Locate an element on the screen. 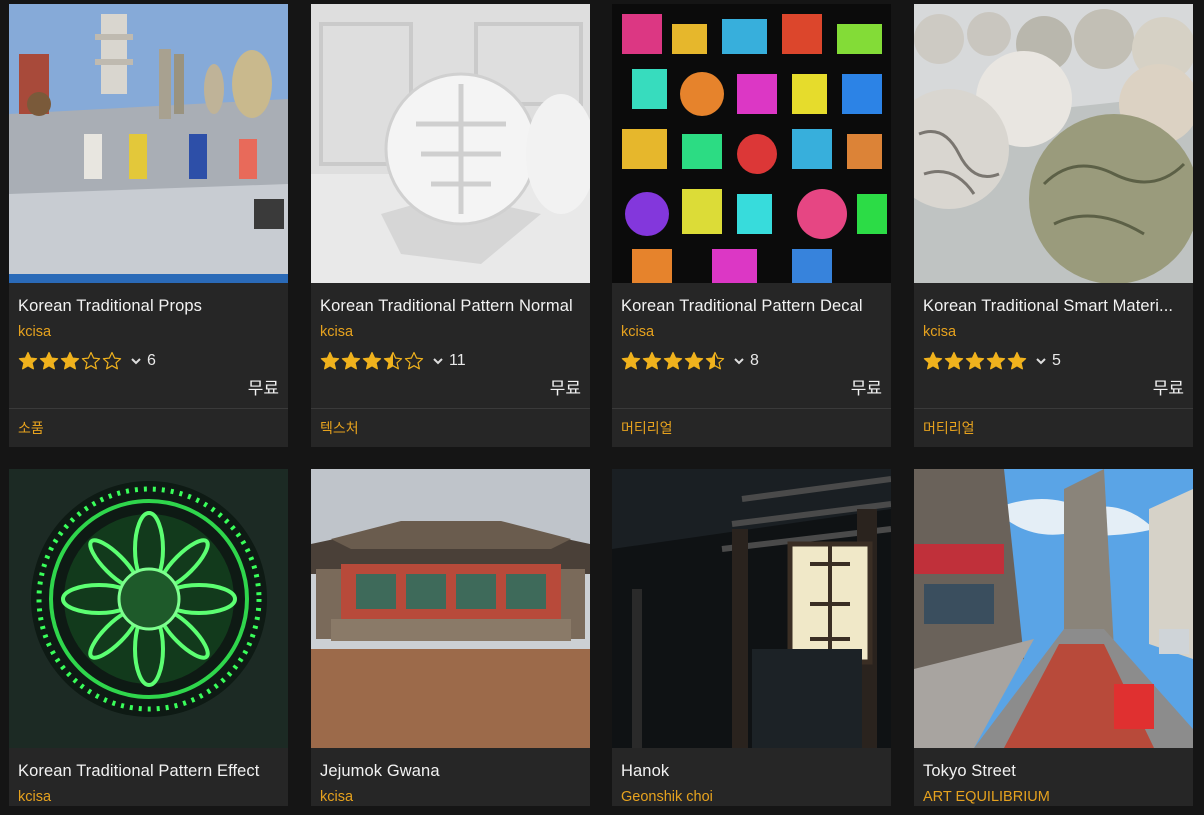 The image size is (1204, 815). rating: 5 is located at coordinates (1053, 361).